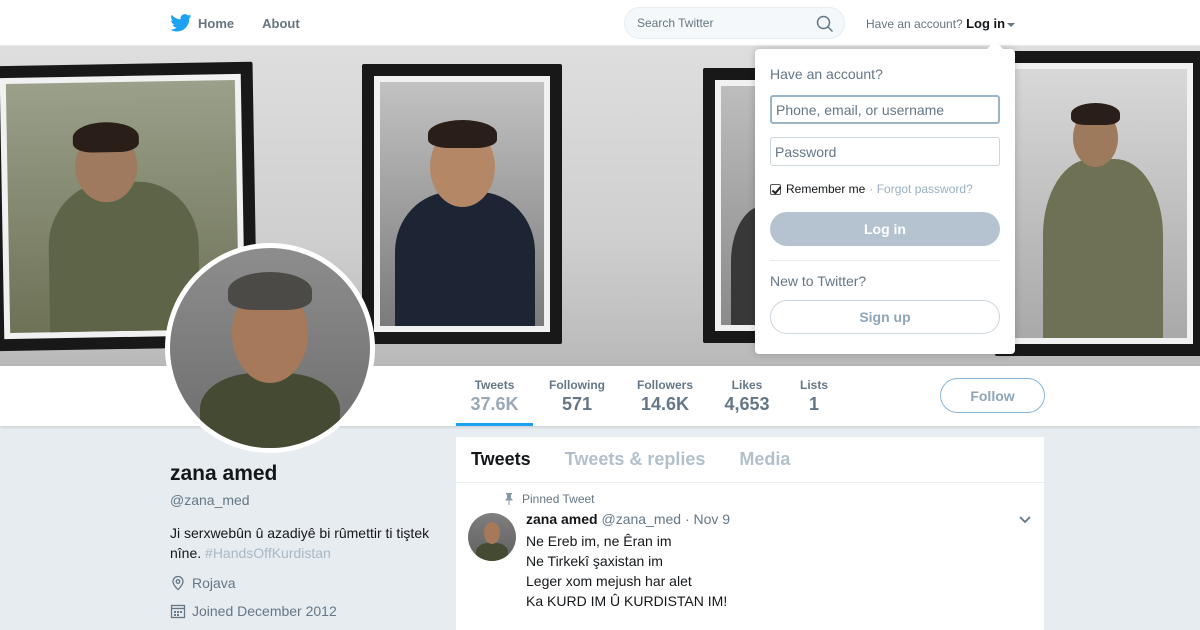 This screenshot has height=630, width=1200. Describe the element at coordinates (885, 317) in the screenshot. I see `sign-up-button: Sign up` at that location.